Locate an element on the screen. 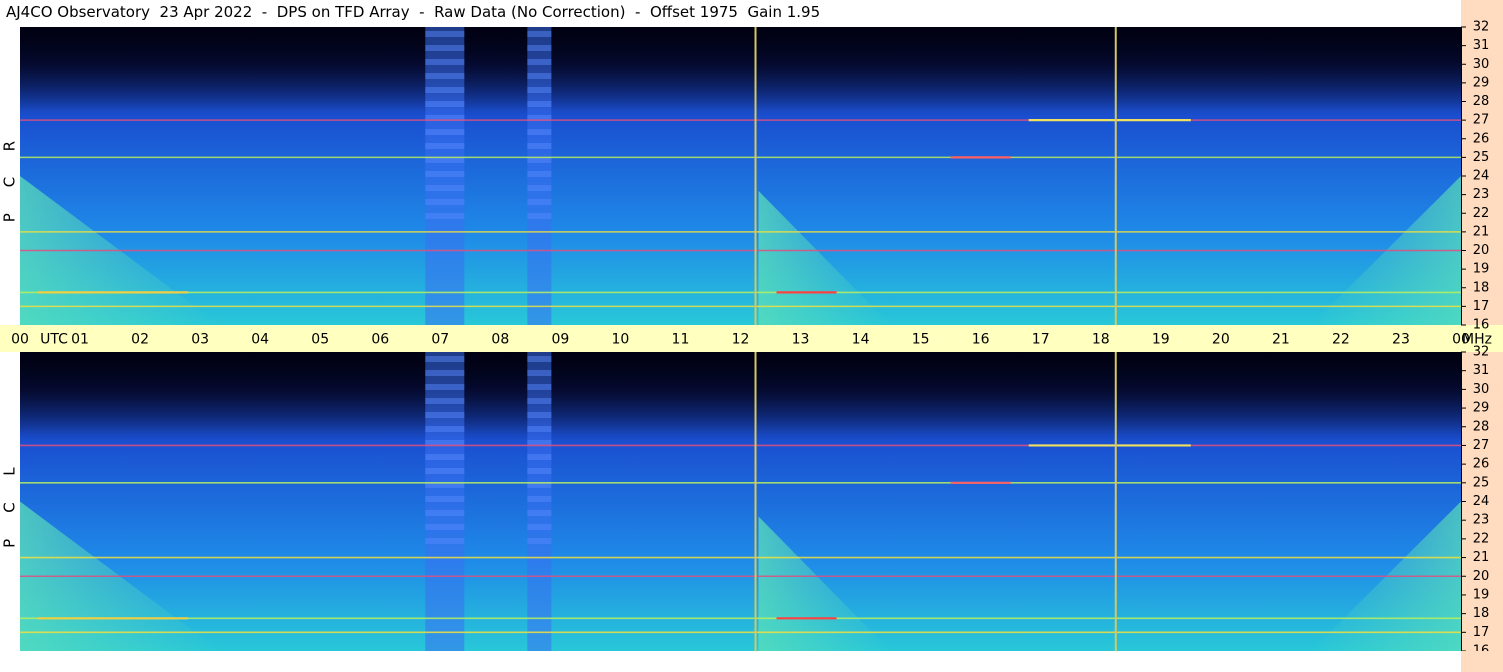 Image resolution: width=1503 pixels, height=672 pixels. time-tick-label: 05 is located at coordinates (320, 340).